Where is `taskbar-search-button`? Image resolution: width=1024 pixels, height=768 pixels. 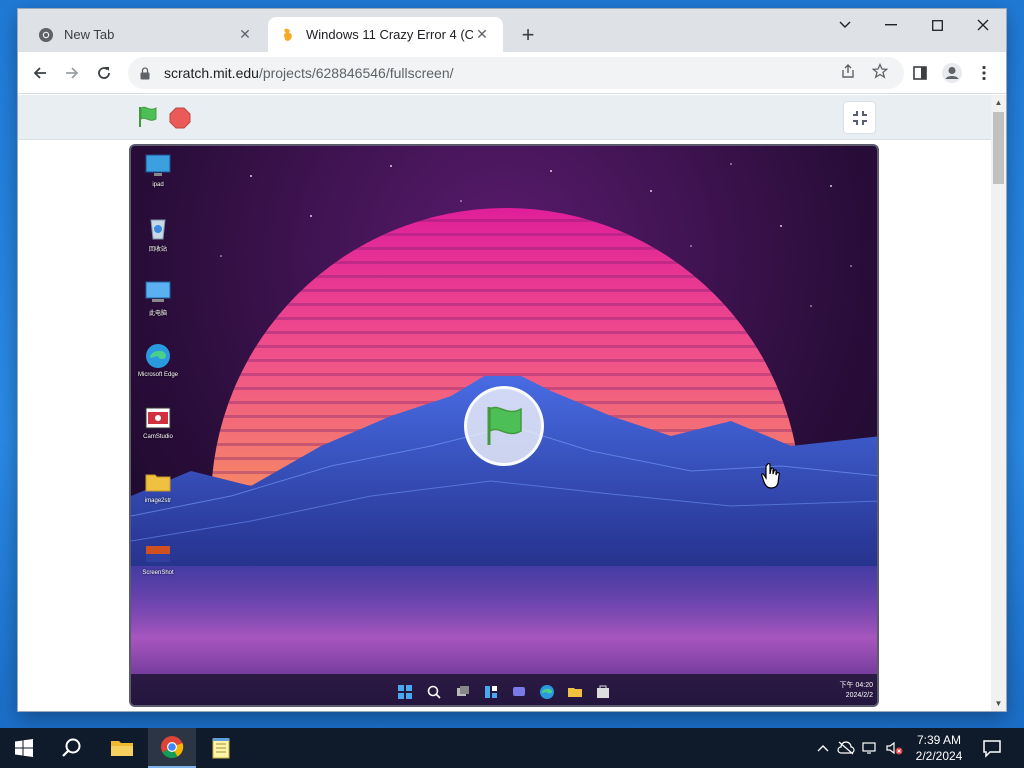 taskbar-search-button is located at coordinates (72, 748).